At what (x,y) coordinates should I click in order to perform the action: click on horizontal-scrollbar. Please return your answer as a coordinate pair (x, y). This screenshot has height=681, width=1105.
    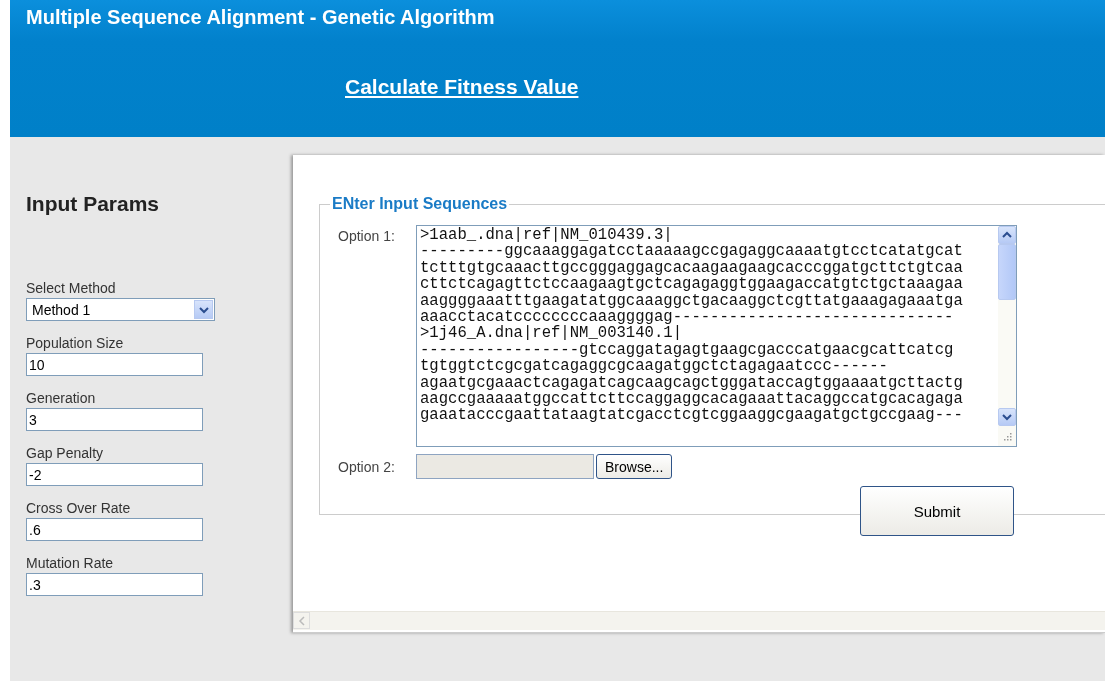
    Looking at the image, I should click on (699, 620).